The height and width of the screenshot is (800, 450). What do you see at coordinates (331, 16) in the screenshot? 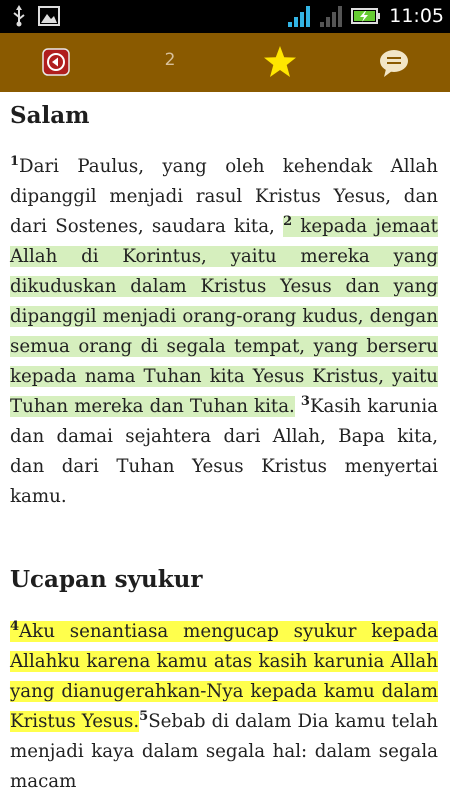
I see `signal-icon` at bounding box center [331, 16].